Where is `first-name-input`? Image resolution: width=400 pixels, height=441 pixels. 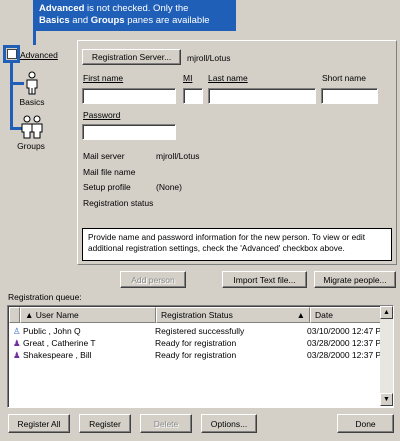
first-name-input is located at coordinates (129, 96).